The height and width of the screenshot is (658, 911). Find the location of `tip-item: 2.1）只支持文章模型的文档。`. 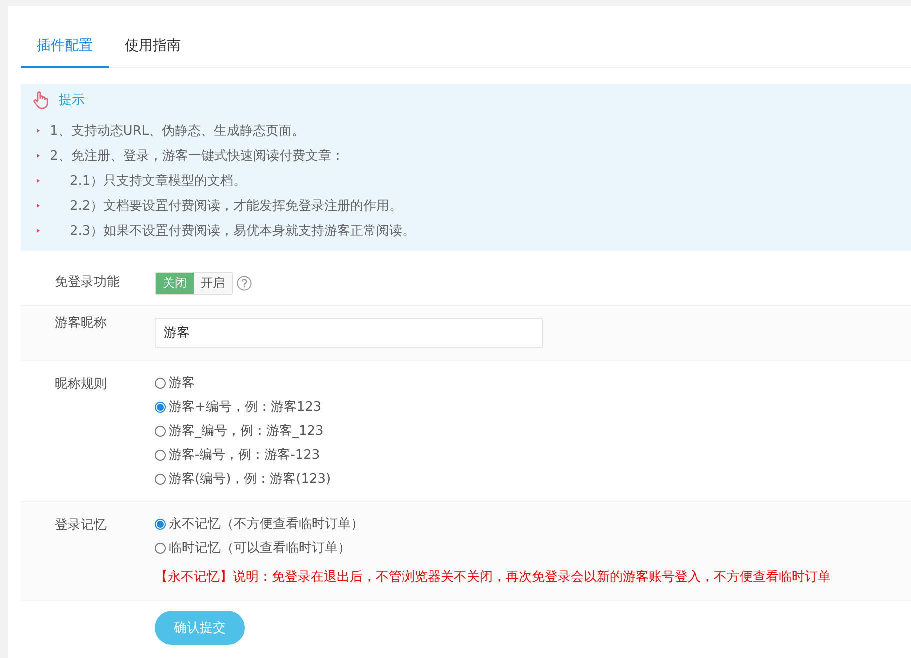

tip-item: 2.1）只支持文章模型的文档。 is located at coordinates (158, 181).